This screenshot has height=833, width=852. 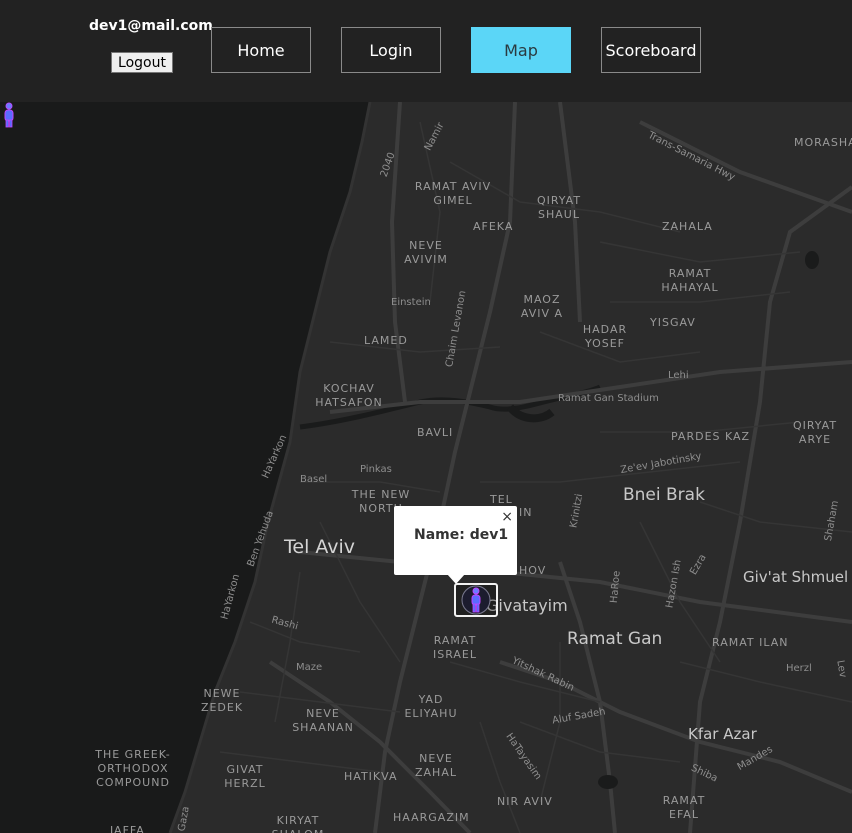 What do you see at coordinates (391, 50) in the screenshot?
I see `nav-login-button: Login` at bounding box center [391, 50].